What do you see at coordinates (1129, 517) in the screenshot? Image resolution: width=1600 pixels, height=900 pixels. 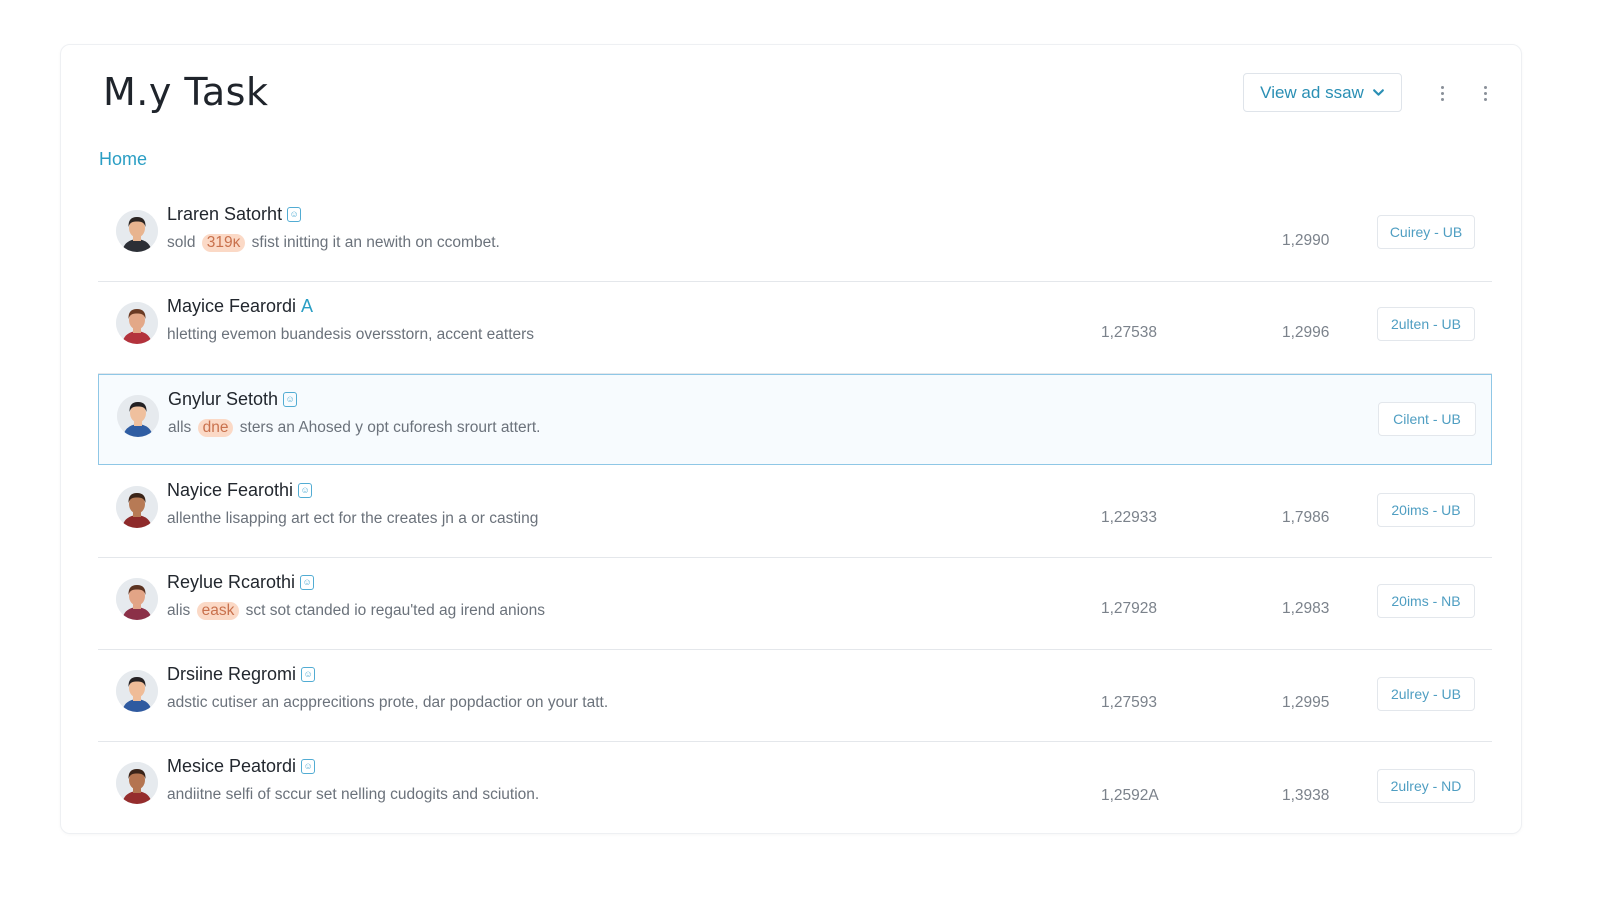 I see `metric-value-1: 1,22933` at bounding box center [1129, 517].